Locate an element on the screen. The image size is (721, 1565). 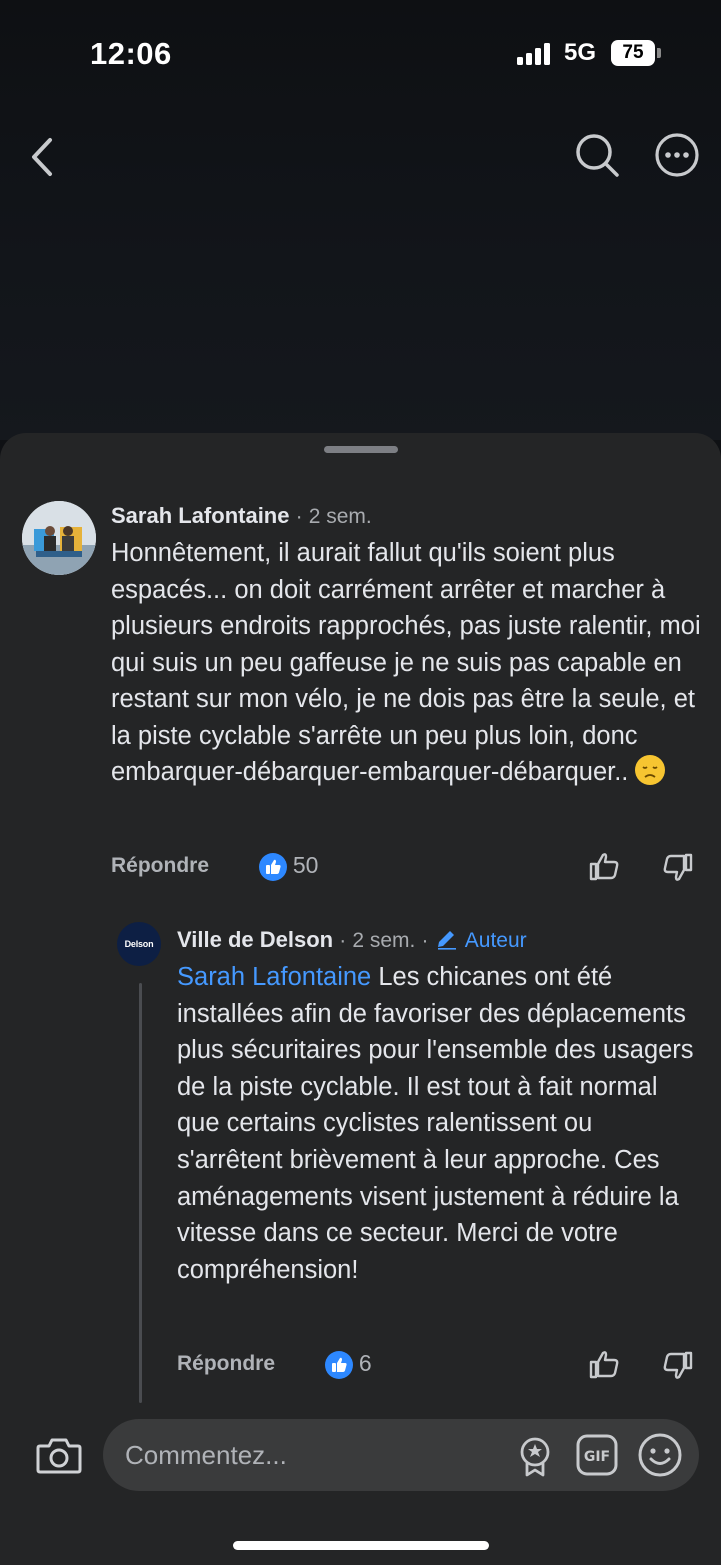
more-options-icon is located at coordinates (677, 155).